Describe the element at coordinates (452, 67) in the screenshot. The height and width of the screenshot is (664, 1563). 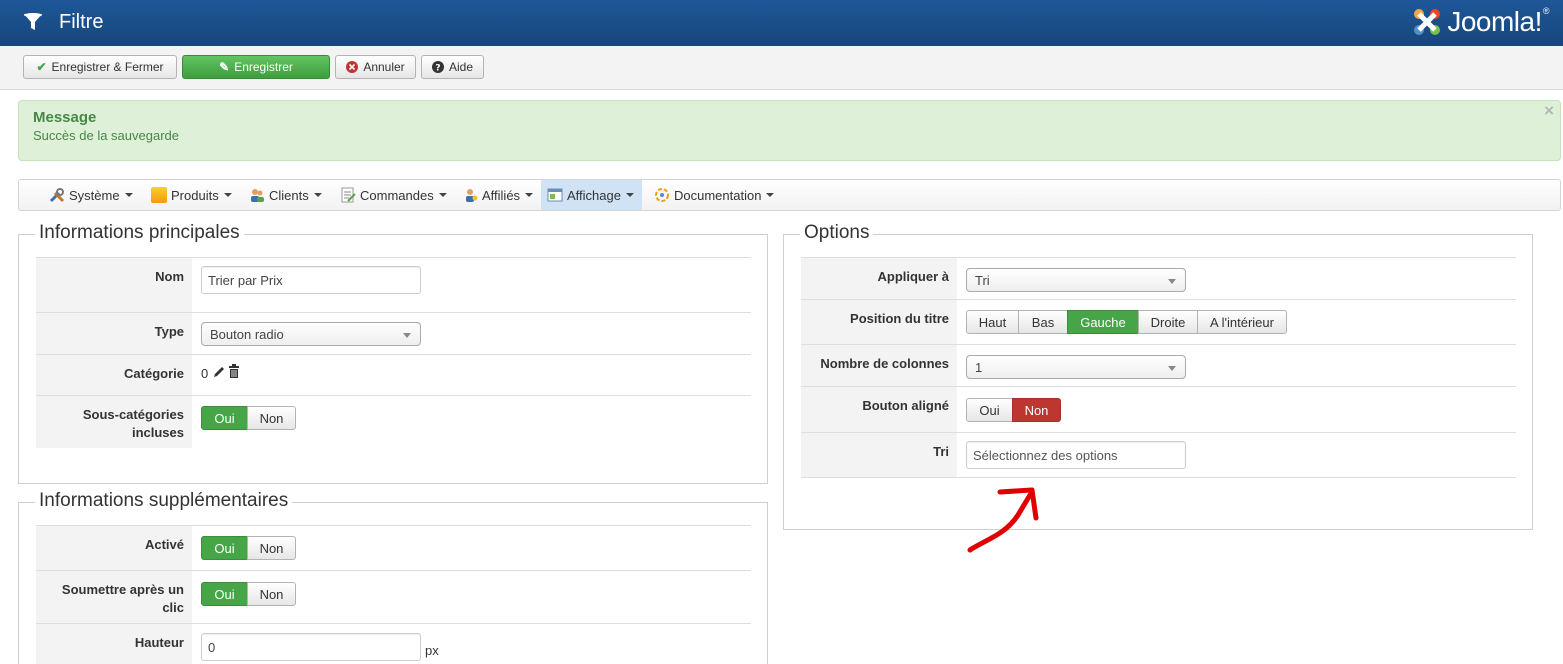
I see `help-button: ? Aide` at that location.